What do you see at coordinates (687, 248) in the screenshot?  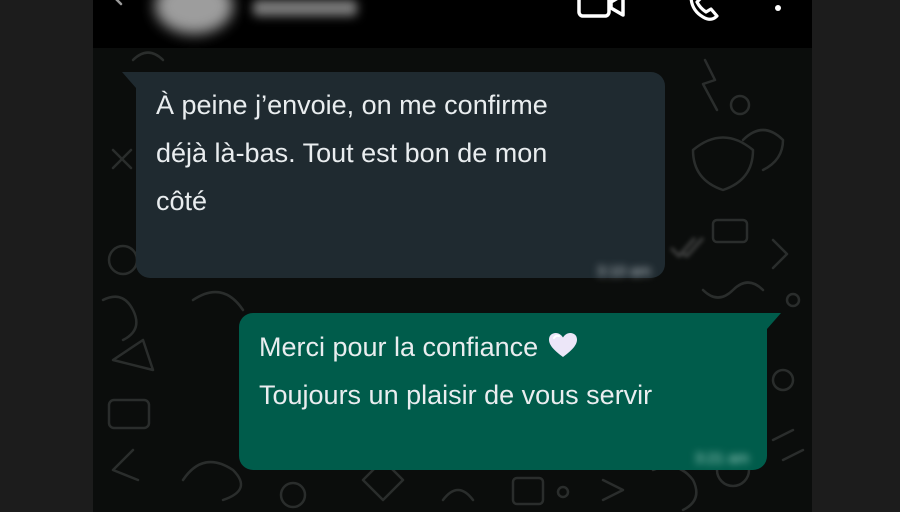 I see `read-receipt-icon` at bounding box center [687, 248].